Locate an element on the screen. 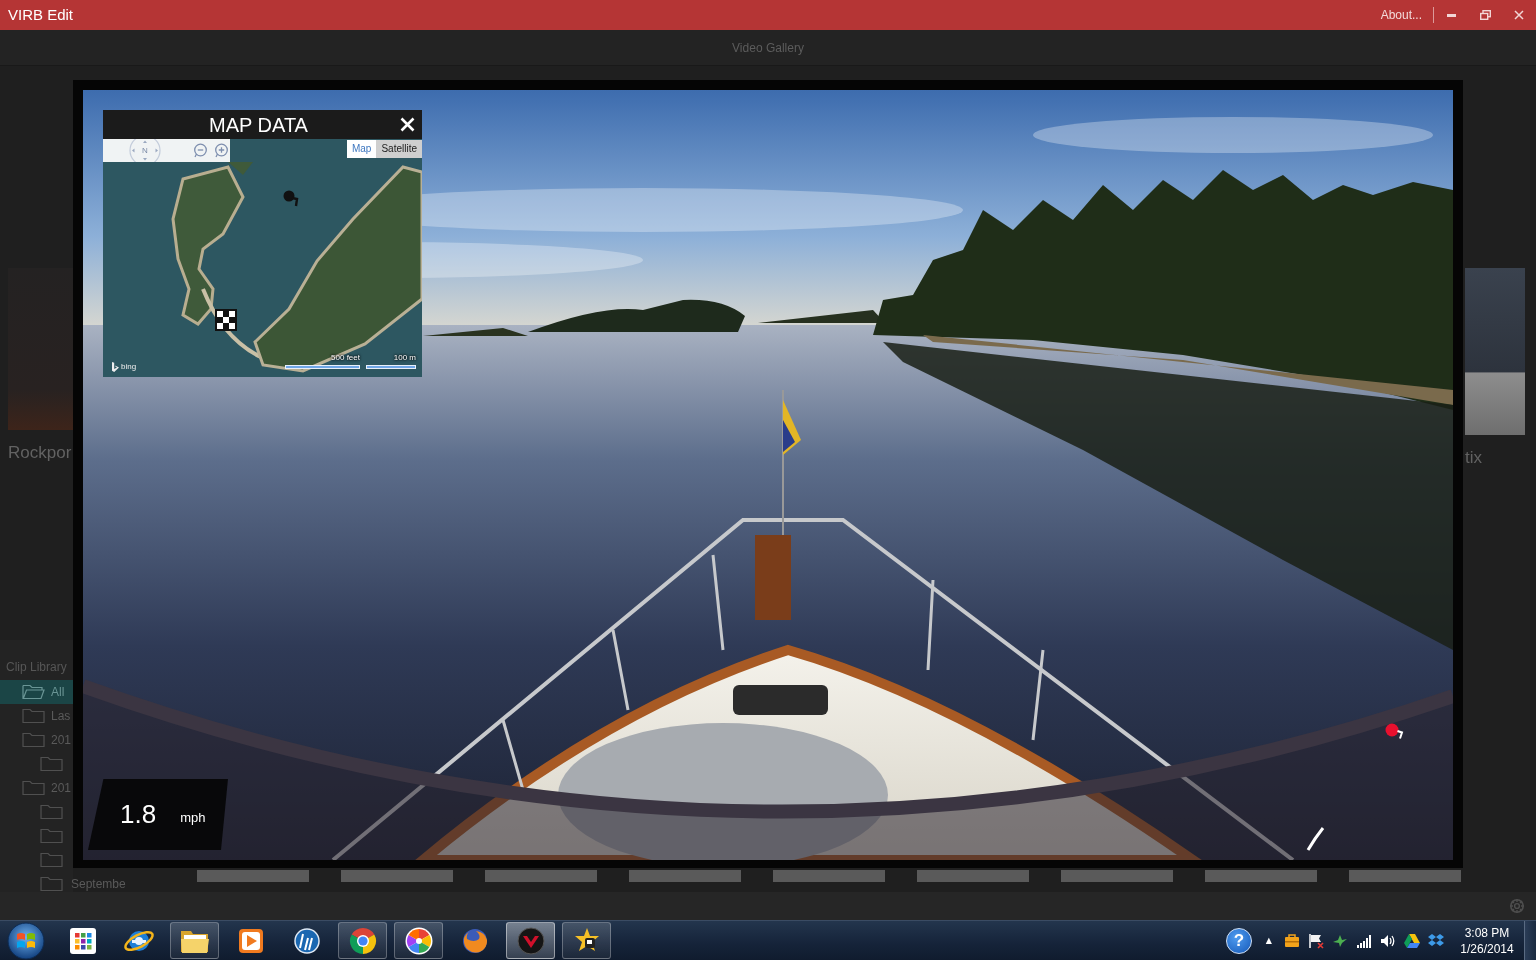 This screenshot has width=1536, height=960. tile-grid-icon is located at coordinates (82, 940).